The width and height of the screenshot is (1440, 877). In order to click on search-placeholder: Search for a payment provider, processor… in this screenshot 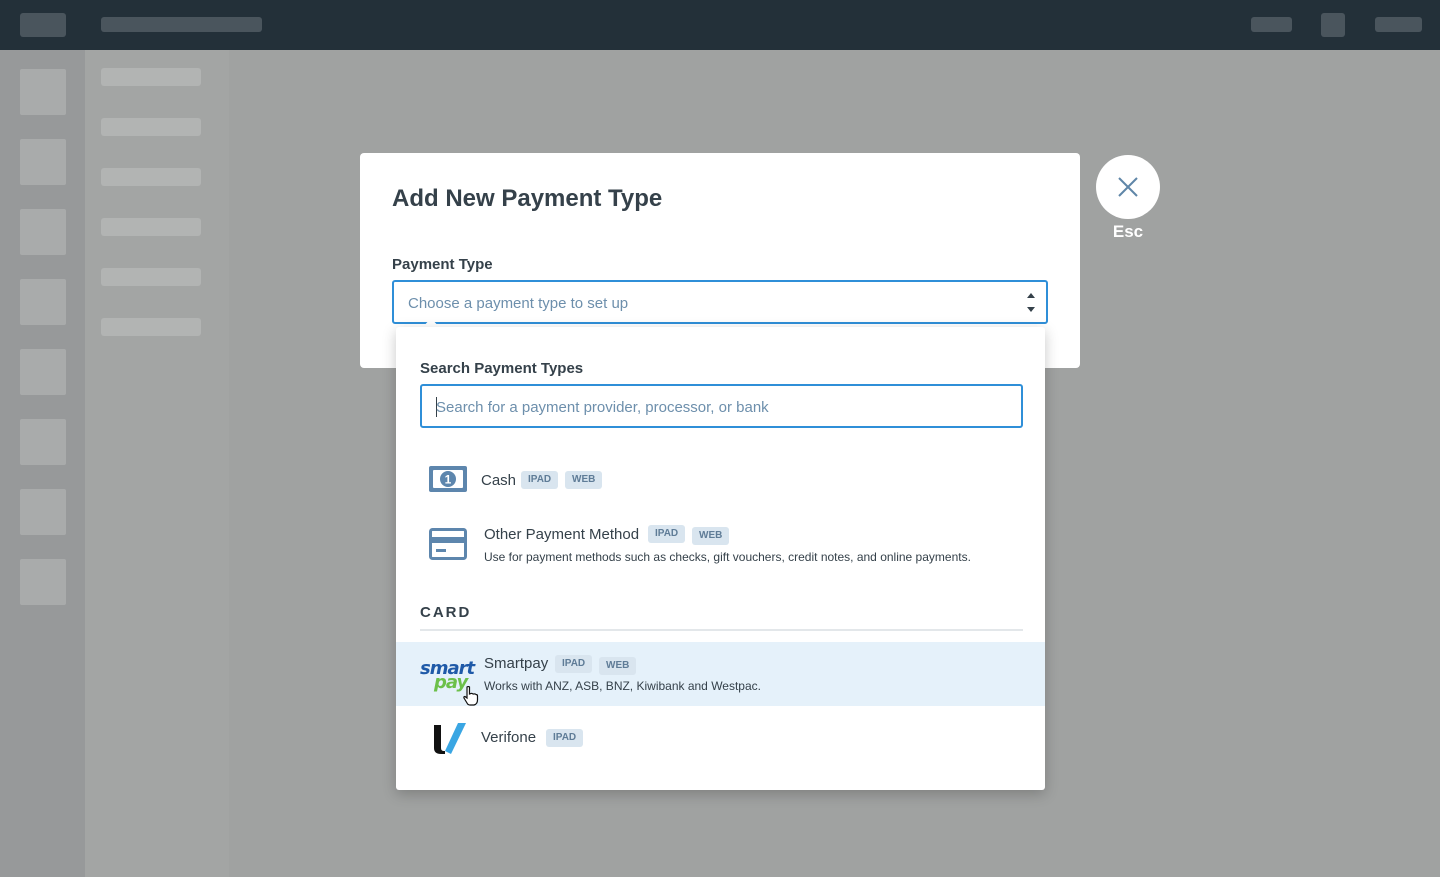, I will do `click(602, 407)`.